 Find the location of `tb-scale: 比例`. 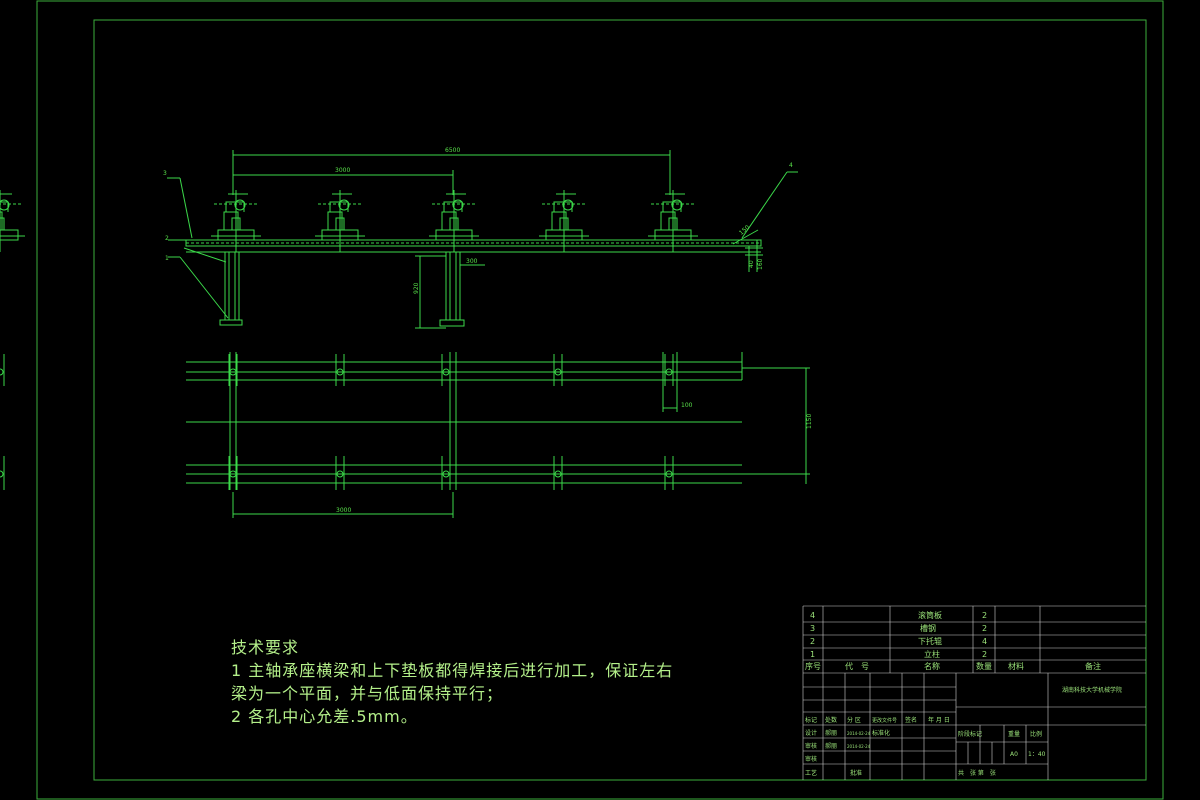

tb-scale: 比例 is located at coordinates (1036, 734).